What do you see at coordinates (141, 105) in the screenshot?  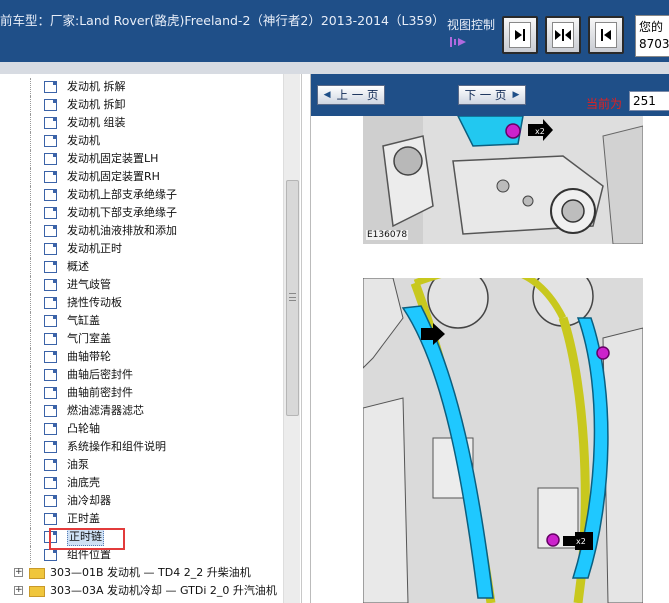 I see `tree-item: 发动机 拆卸` at bounding box center [141, 105].